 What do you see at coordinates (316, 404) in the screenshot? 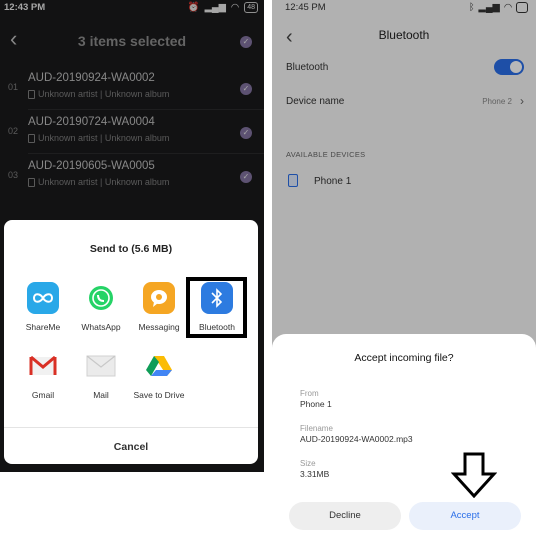
I see `from-value: Phone 1` at bounding box center [316, 404].